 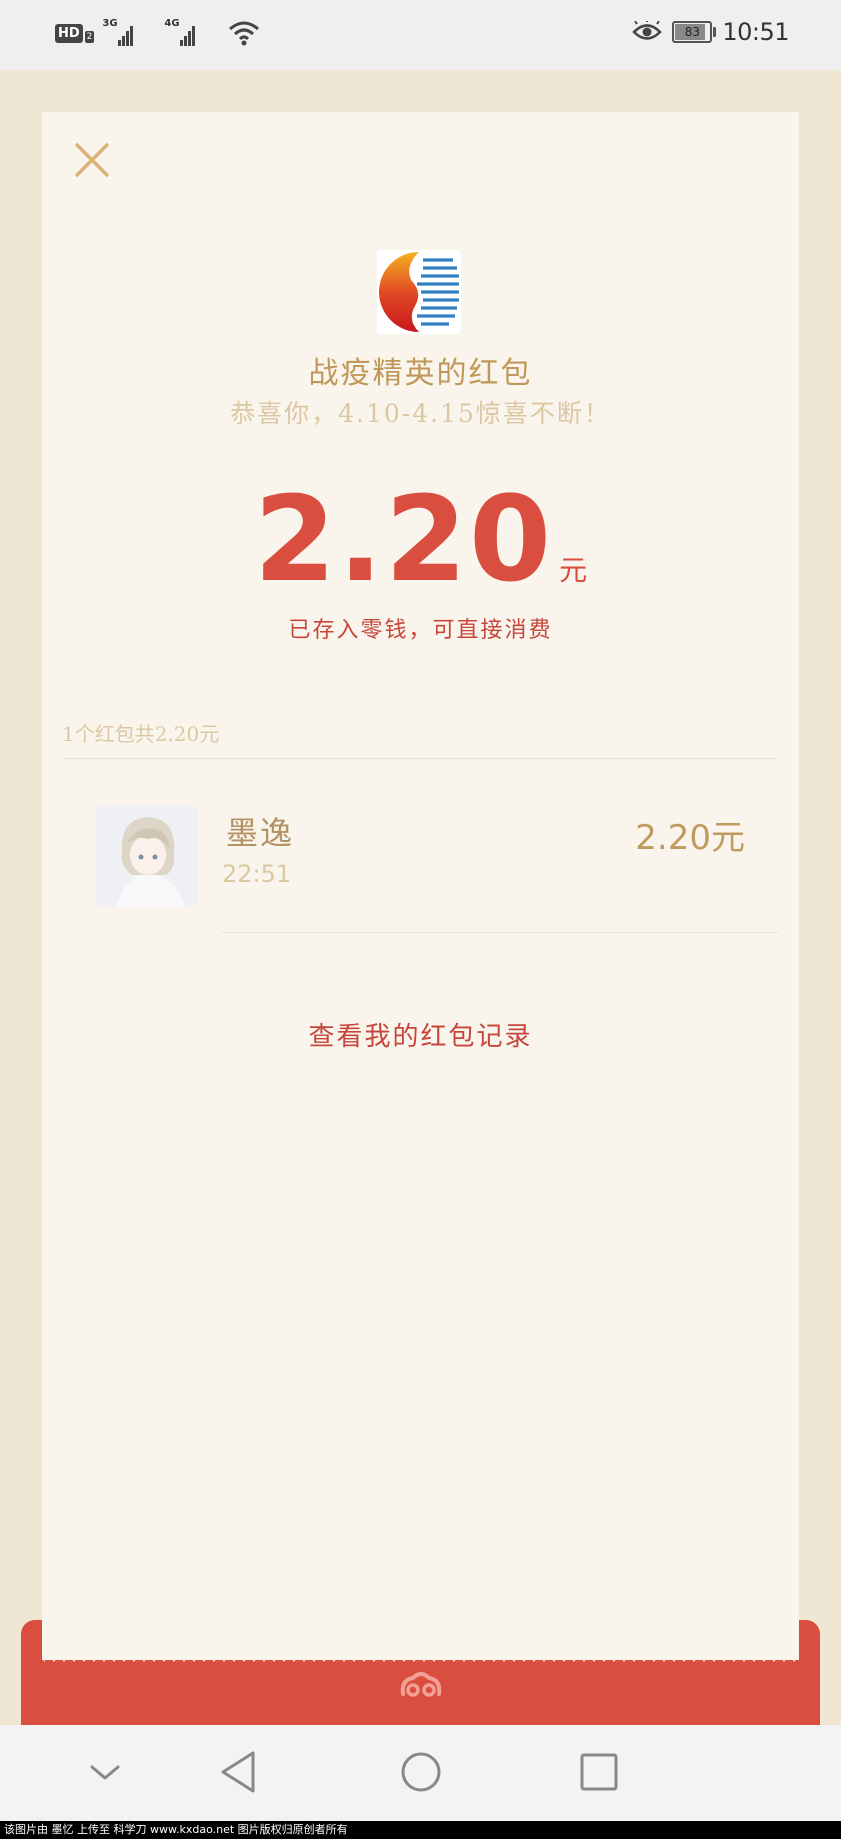 I want to click on view-records-link: 查看我的红包记录, so click(x=420, y=1034).